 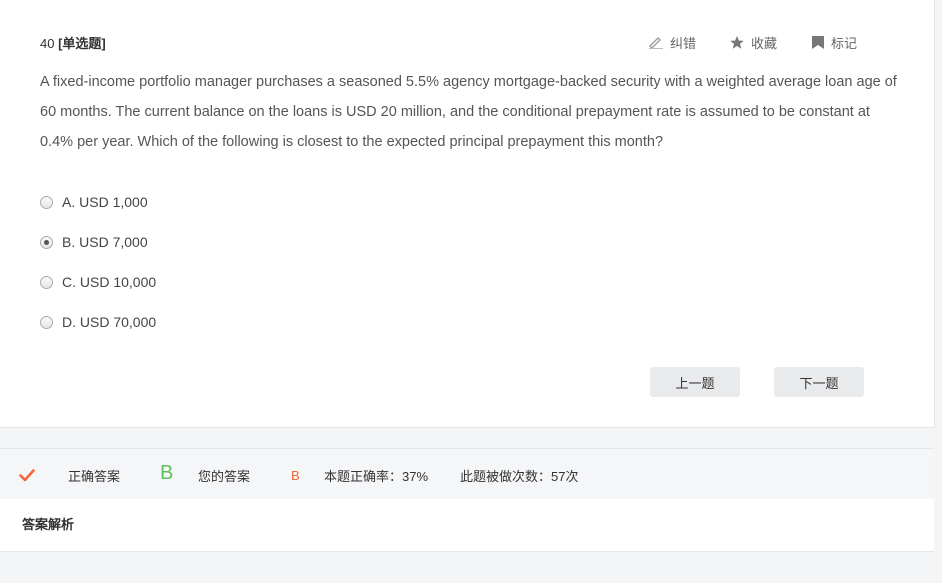 What do you see at coordinates (27, 475) in the screenshot?
I see `check-icon` at bounding box center [27, 475].